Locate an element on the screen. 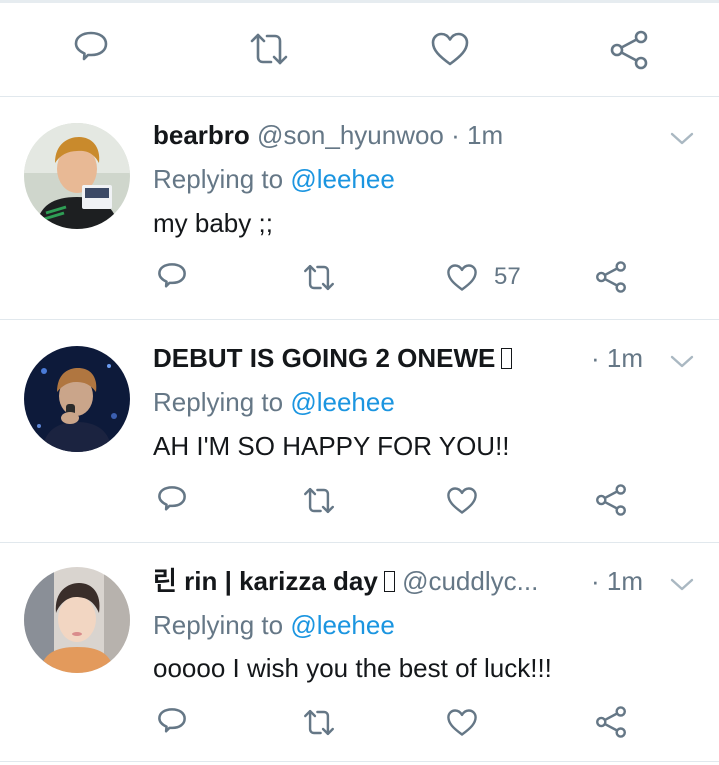  display-name: 린 rin | karizza day is located at coordinates (265, 581).